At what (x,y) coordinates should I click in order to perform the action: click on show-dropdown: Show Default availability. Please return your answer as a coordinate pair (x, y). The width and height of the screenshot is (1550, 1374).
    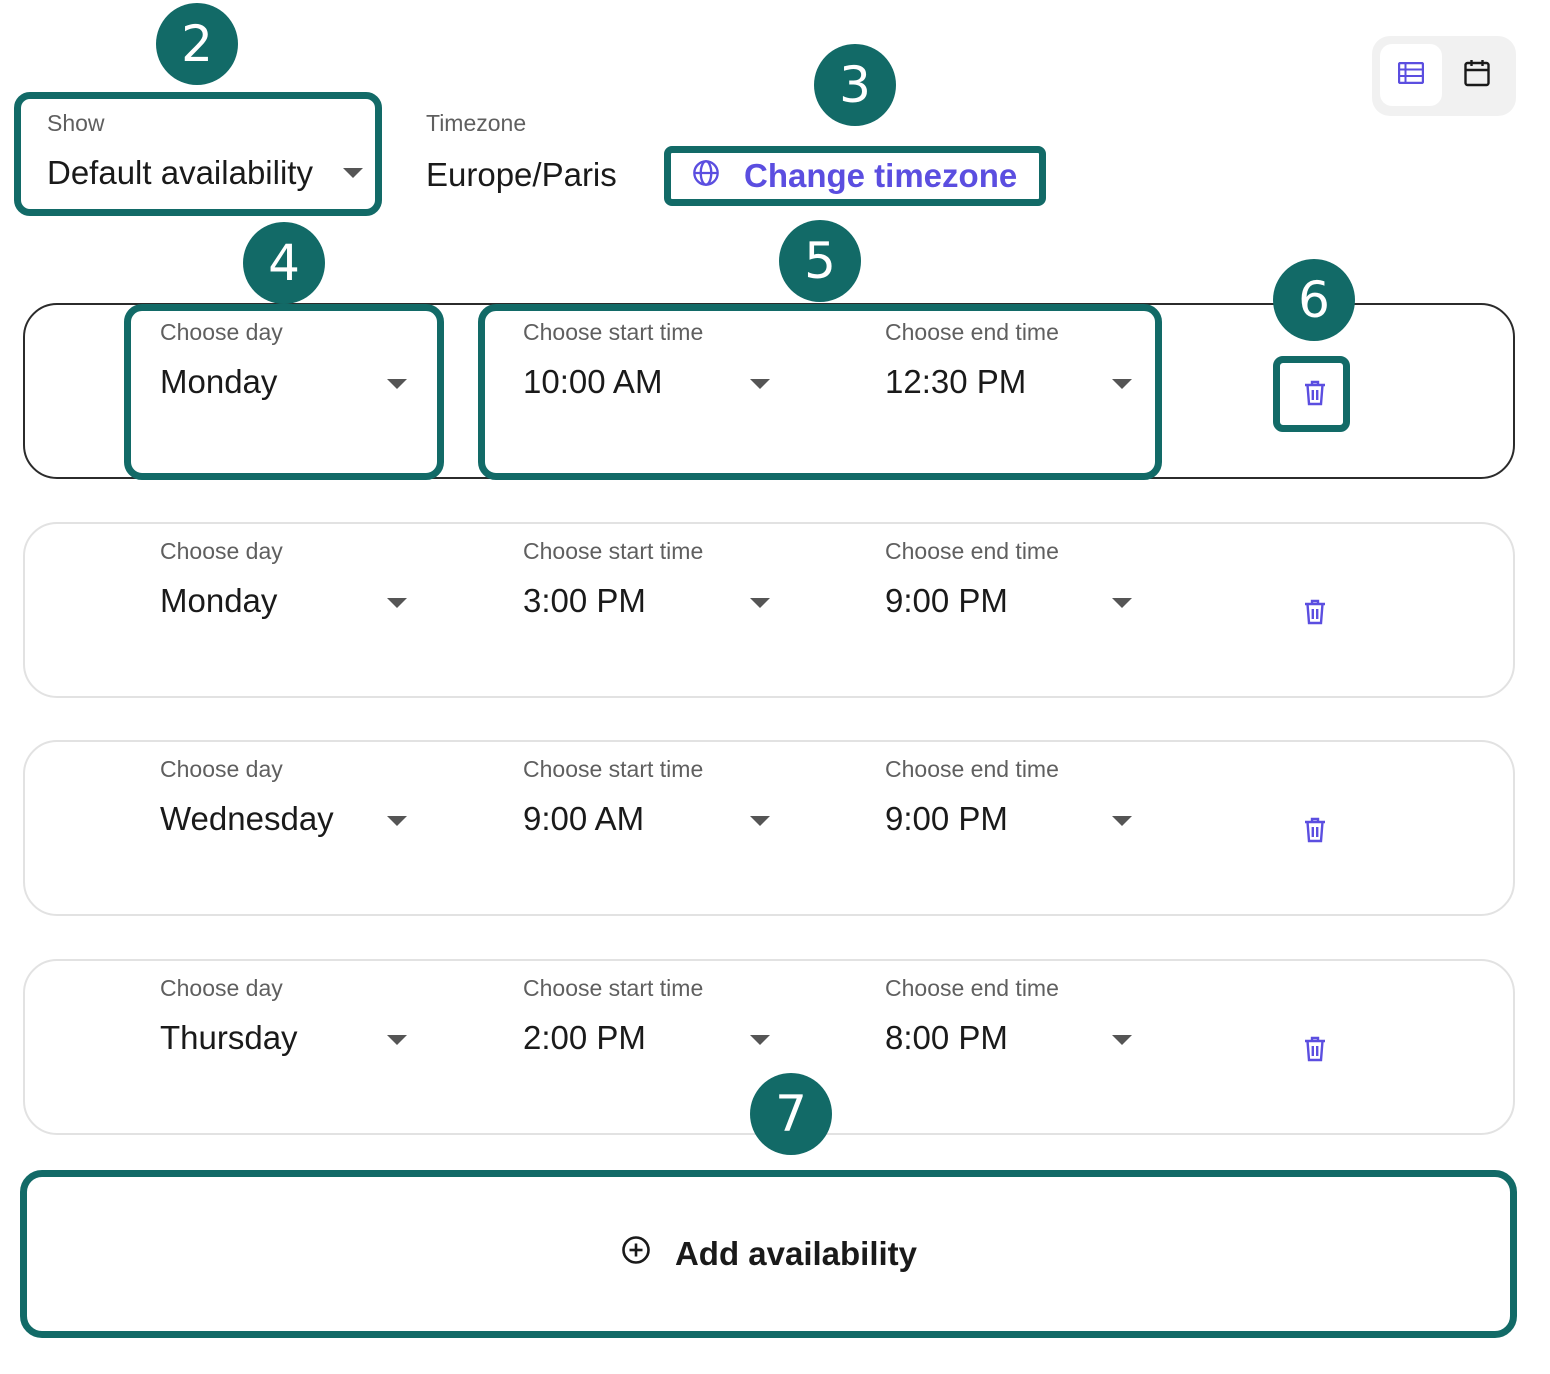
    Looking at the image, I should click on (207, 153).